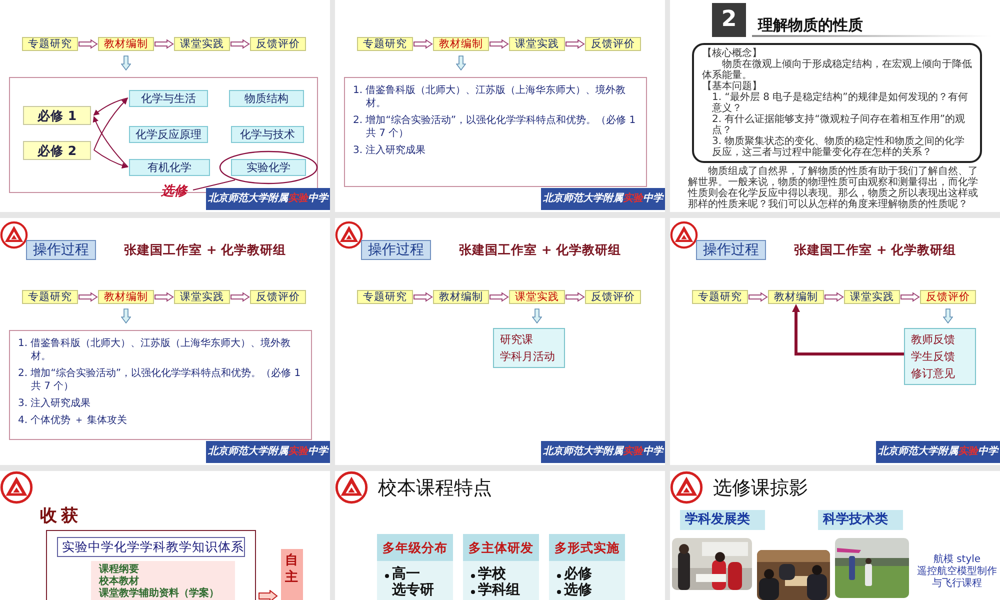  Describe the element at coordinates (214, 185) in the screenshot. I see `leader-line` at that location.